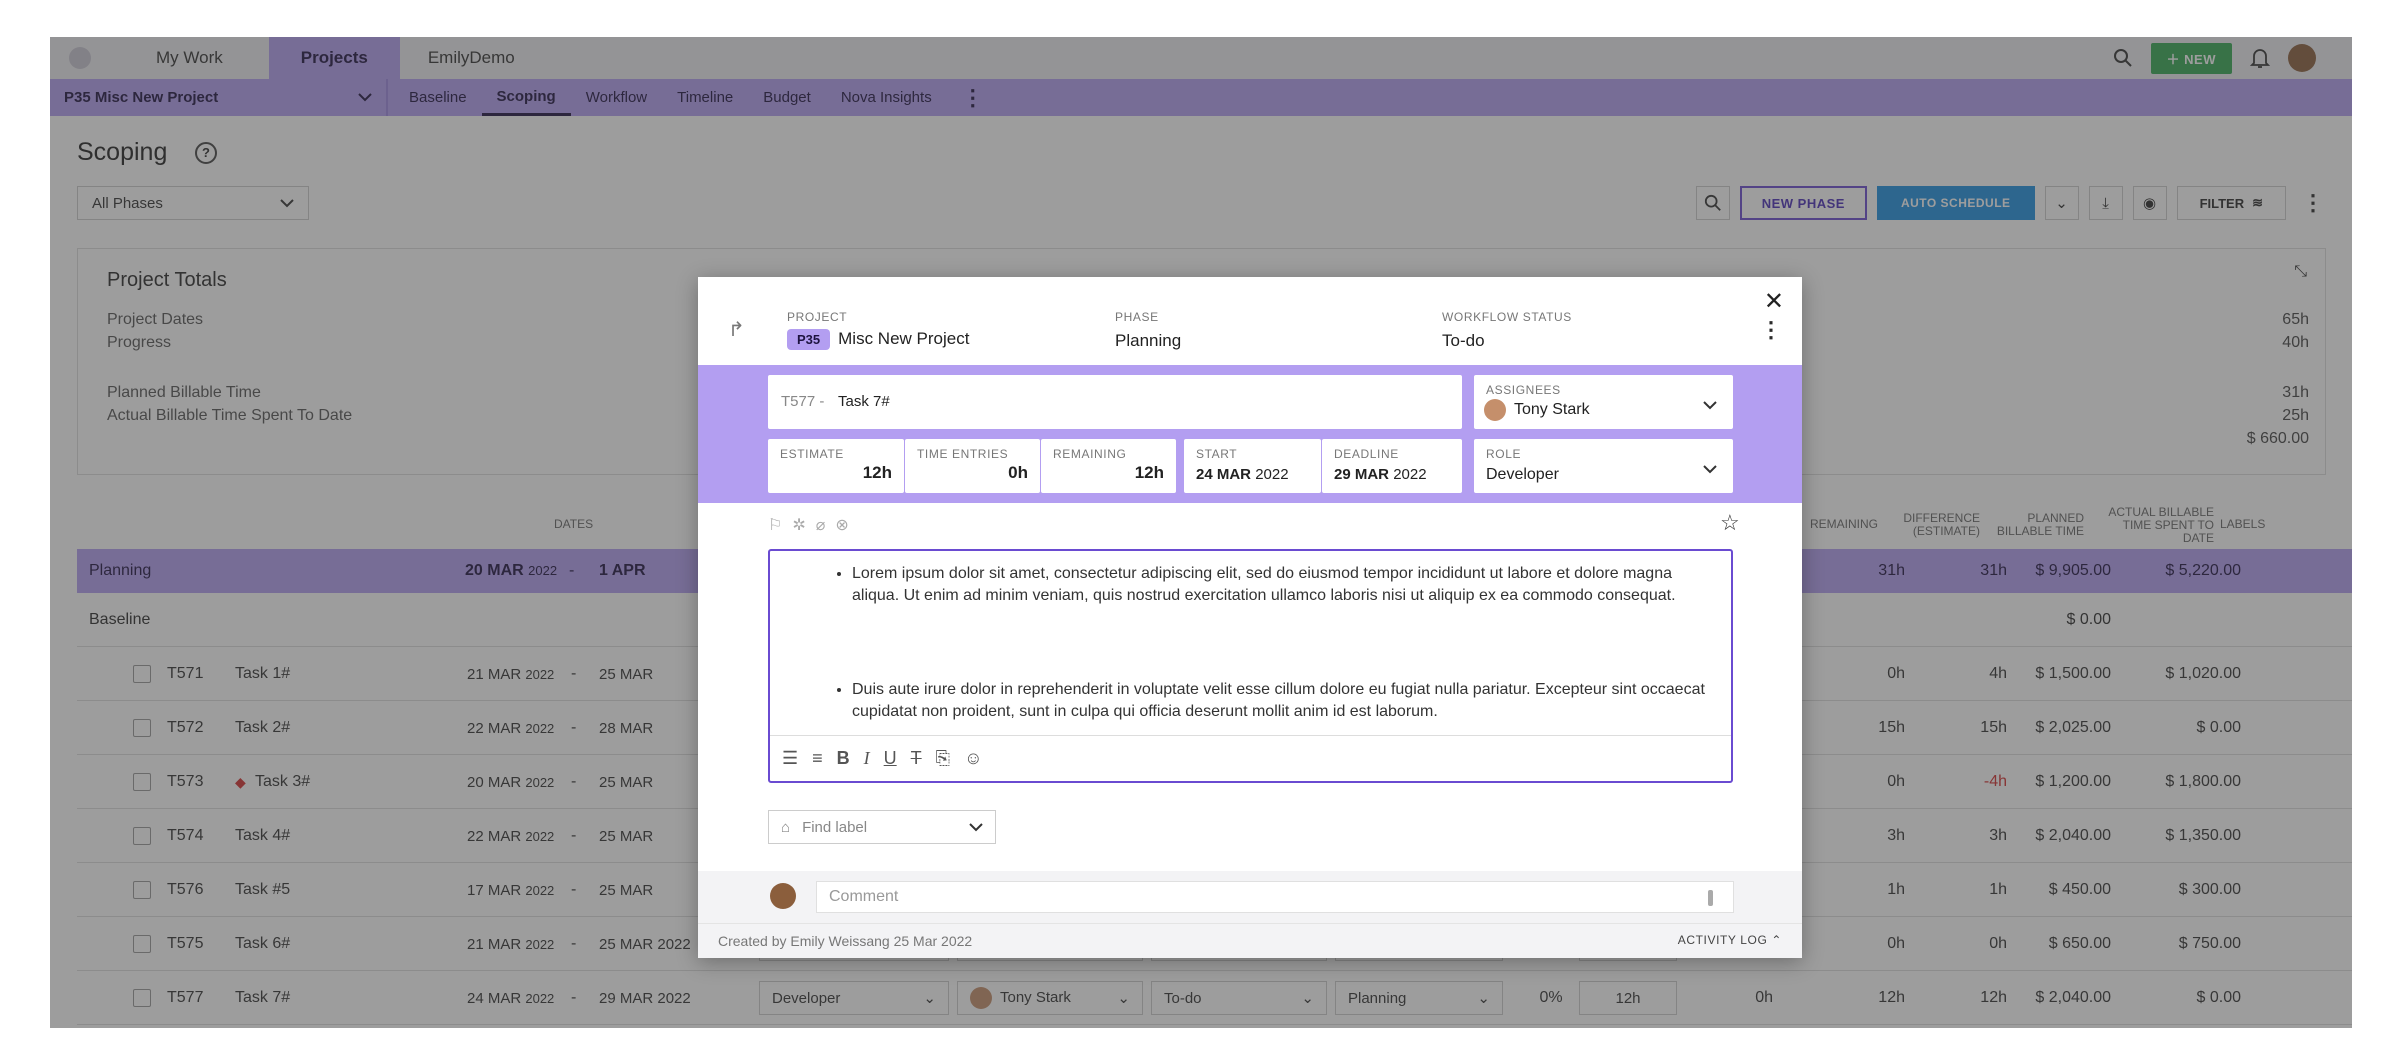  What do you see at coordinates (808, 525) in the screenshot?
I see `task-flag-icons: ⚐ ✲ ⌀ ⊗` at bounding box center [808, 525].